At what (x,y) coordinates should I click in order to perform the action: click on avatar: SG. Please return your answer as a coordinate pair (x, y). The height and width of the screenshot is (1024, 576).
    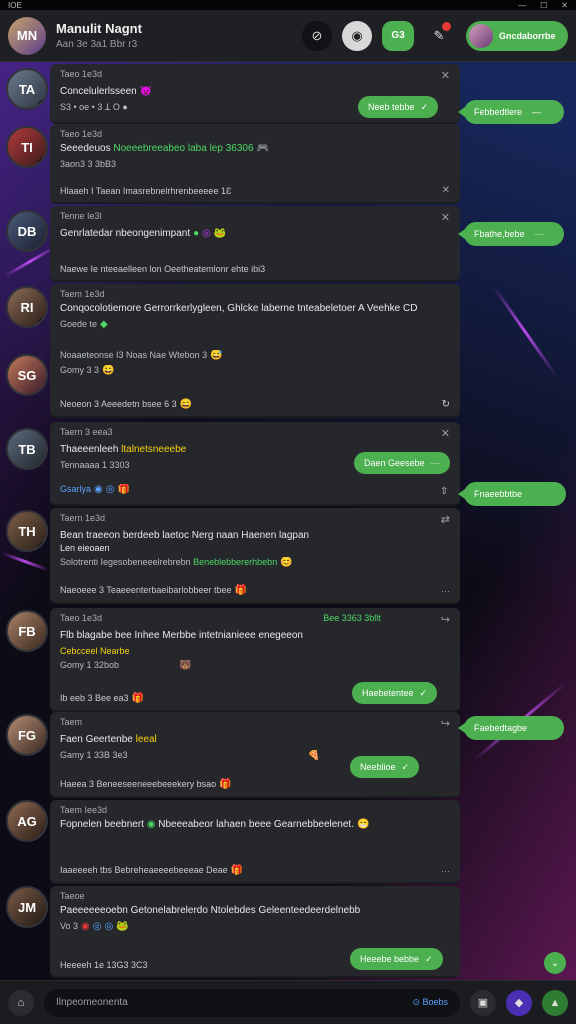
    Looking at the image, I should click on (27, 375).